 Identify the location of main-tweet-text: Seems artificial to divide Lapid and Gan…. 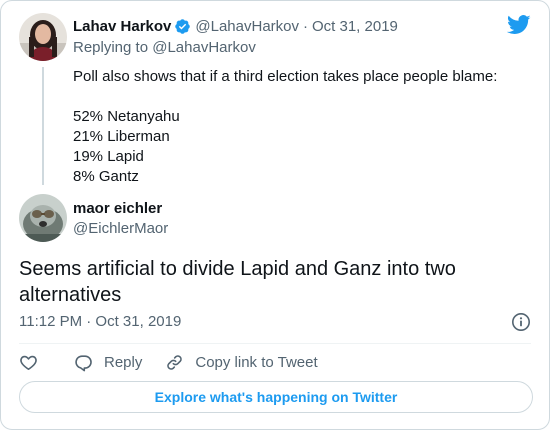
(237, 282).